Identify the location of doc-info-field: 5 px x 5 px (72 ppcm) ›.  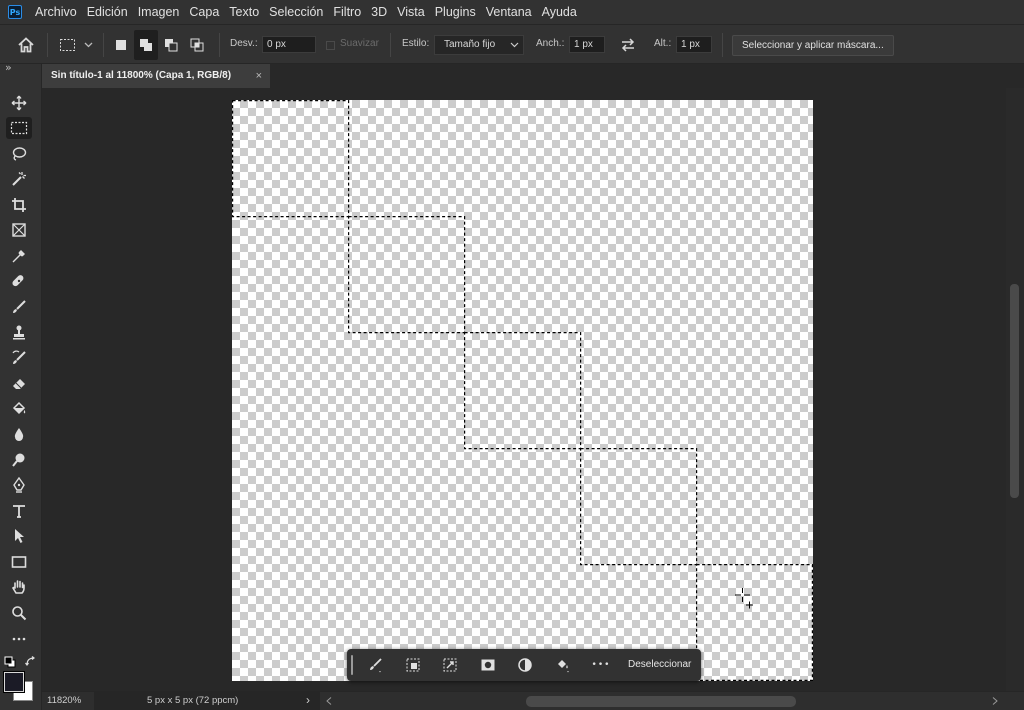
(207, 701).